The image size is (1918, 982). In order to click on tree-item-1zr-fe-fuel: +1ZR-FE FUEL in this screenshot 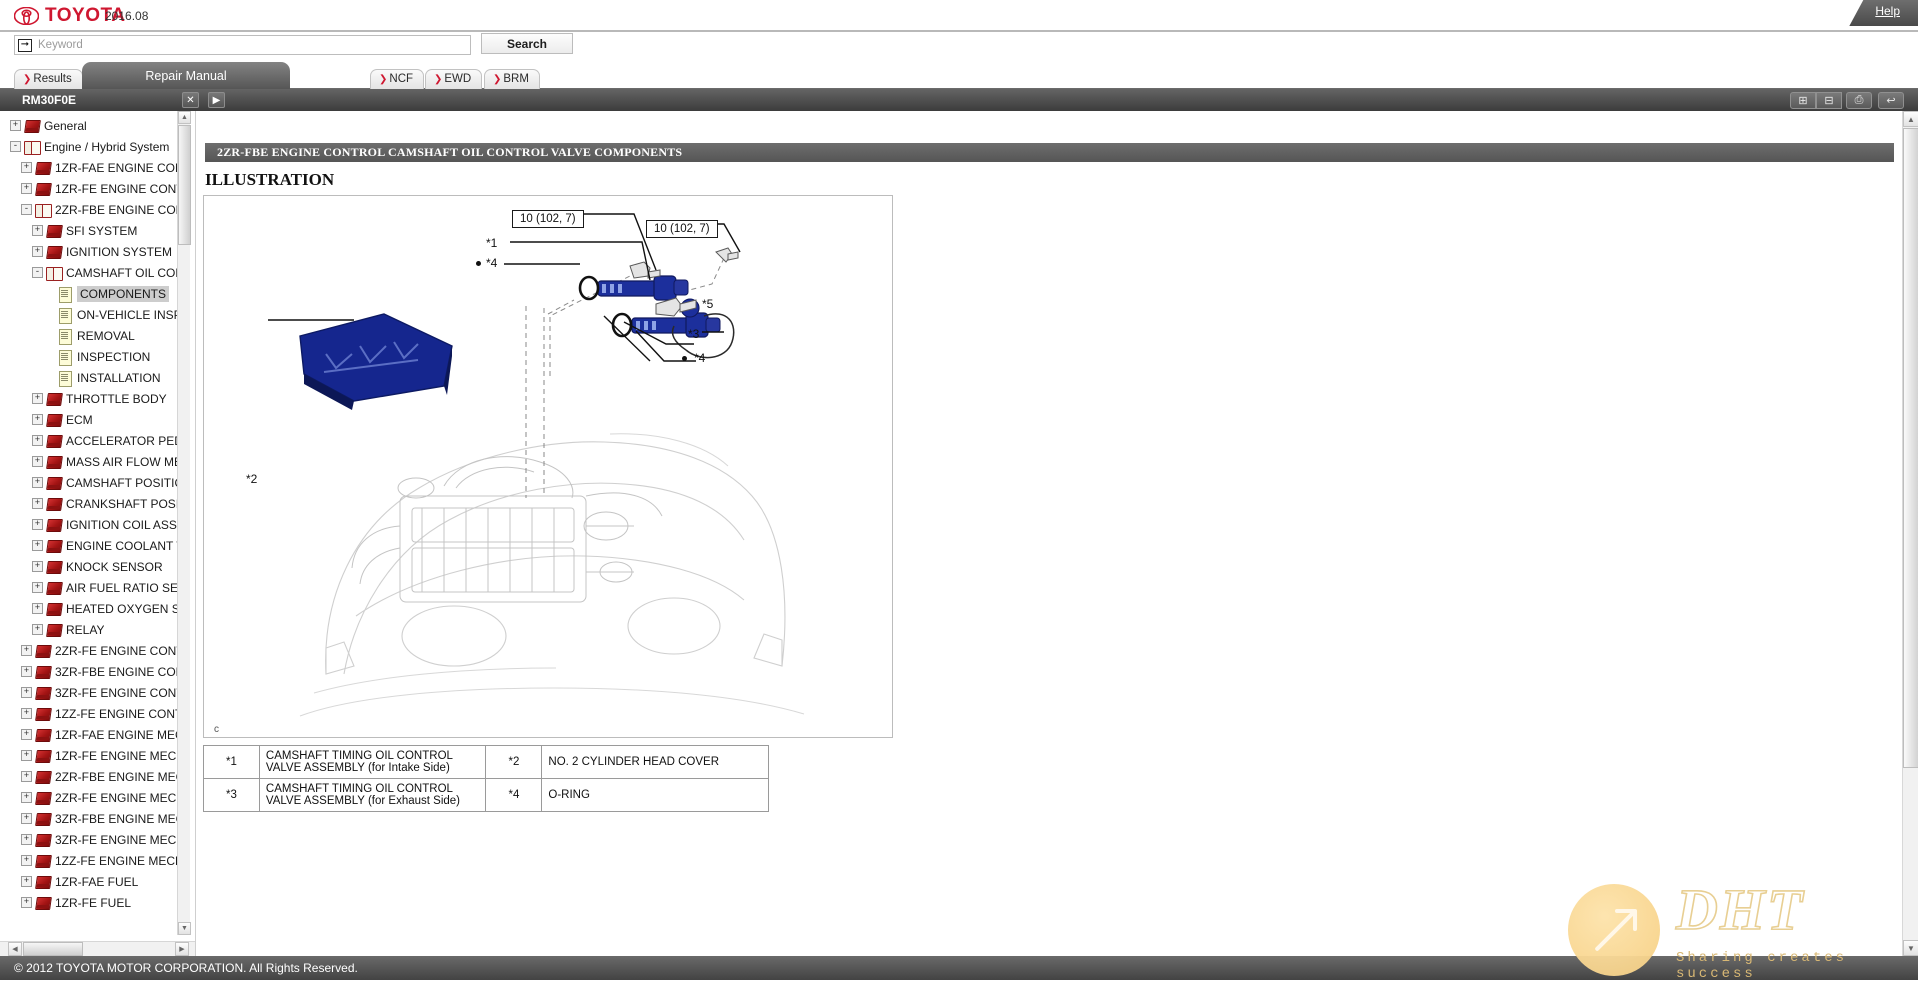, I will do `click(95, 902)`.